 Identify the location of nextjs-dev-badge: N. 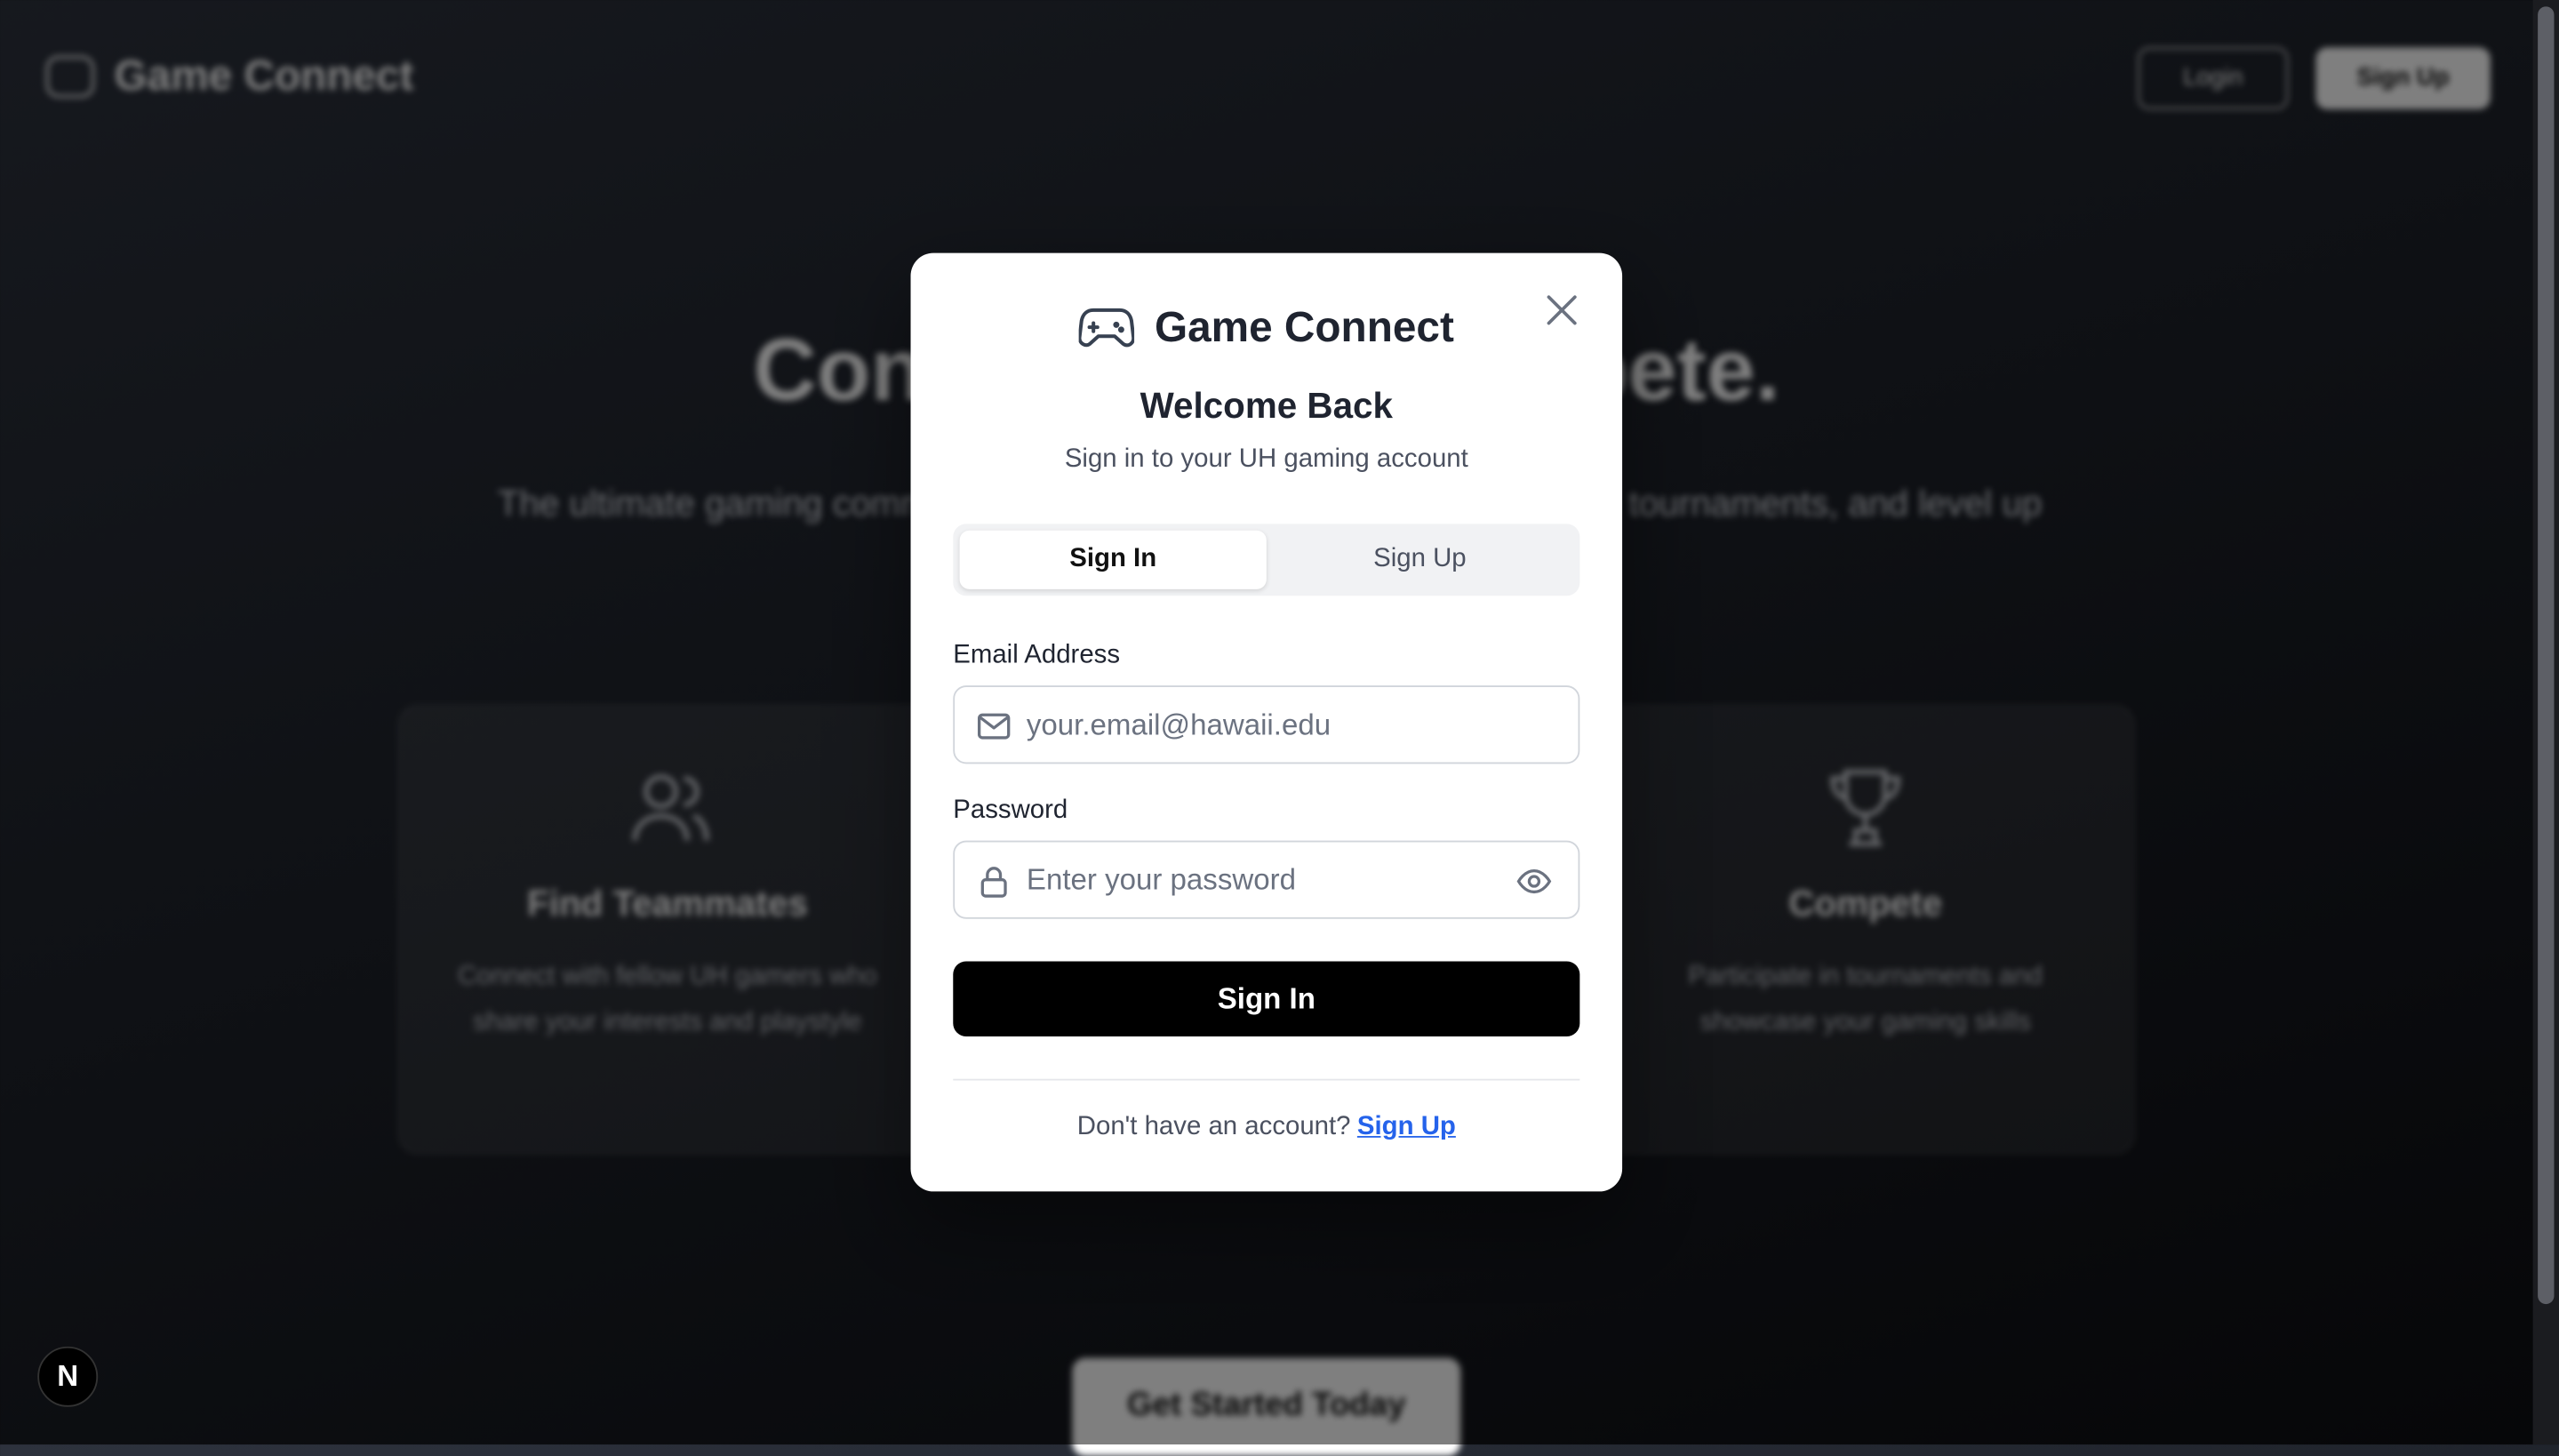
(68, 1376).